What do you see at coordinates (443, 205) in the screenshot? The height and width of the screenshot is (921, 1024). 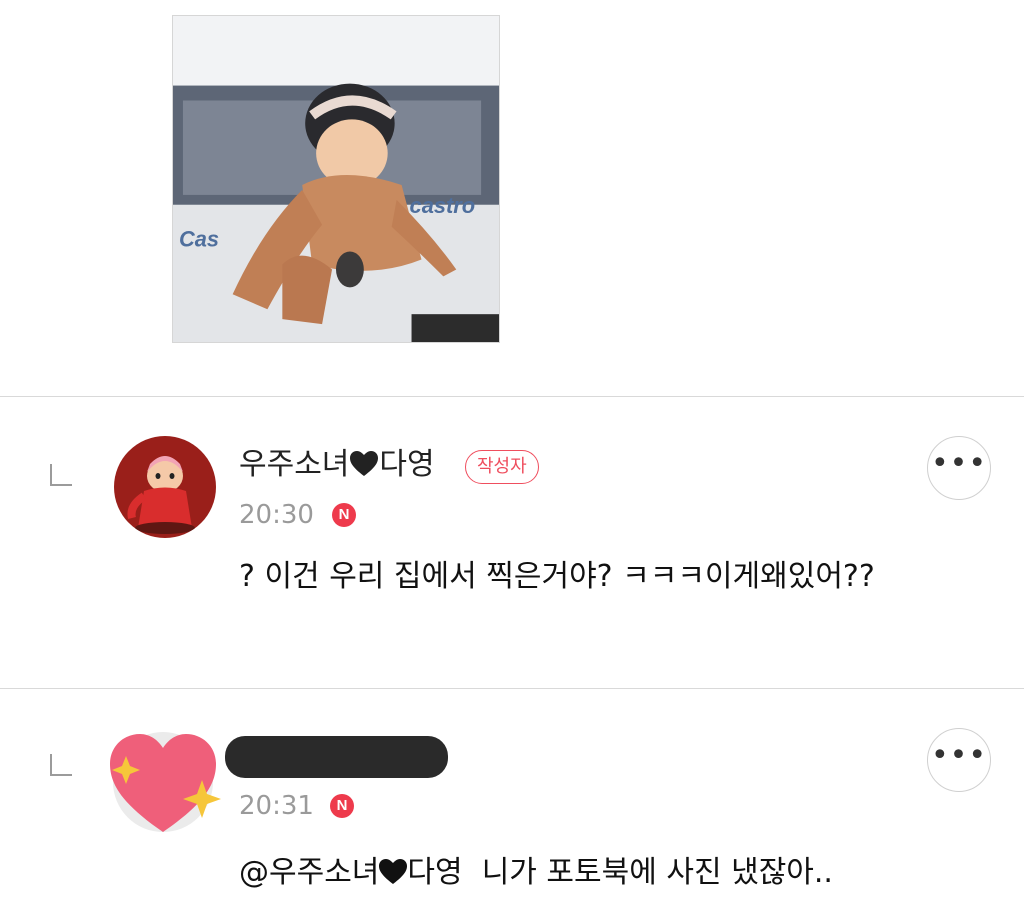 I see `svg-text: castro` at bounding box center [443, 205].